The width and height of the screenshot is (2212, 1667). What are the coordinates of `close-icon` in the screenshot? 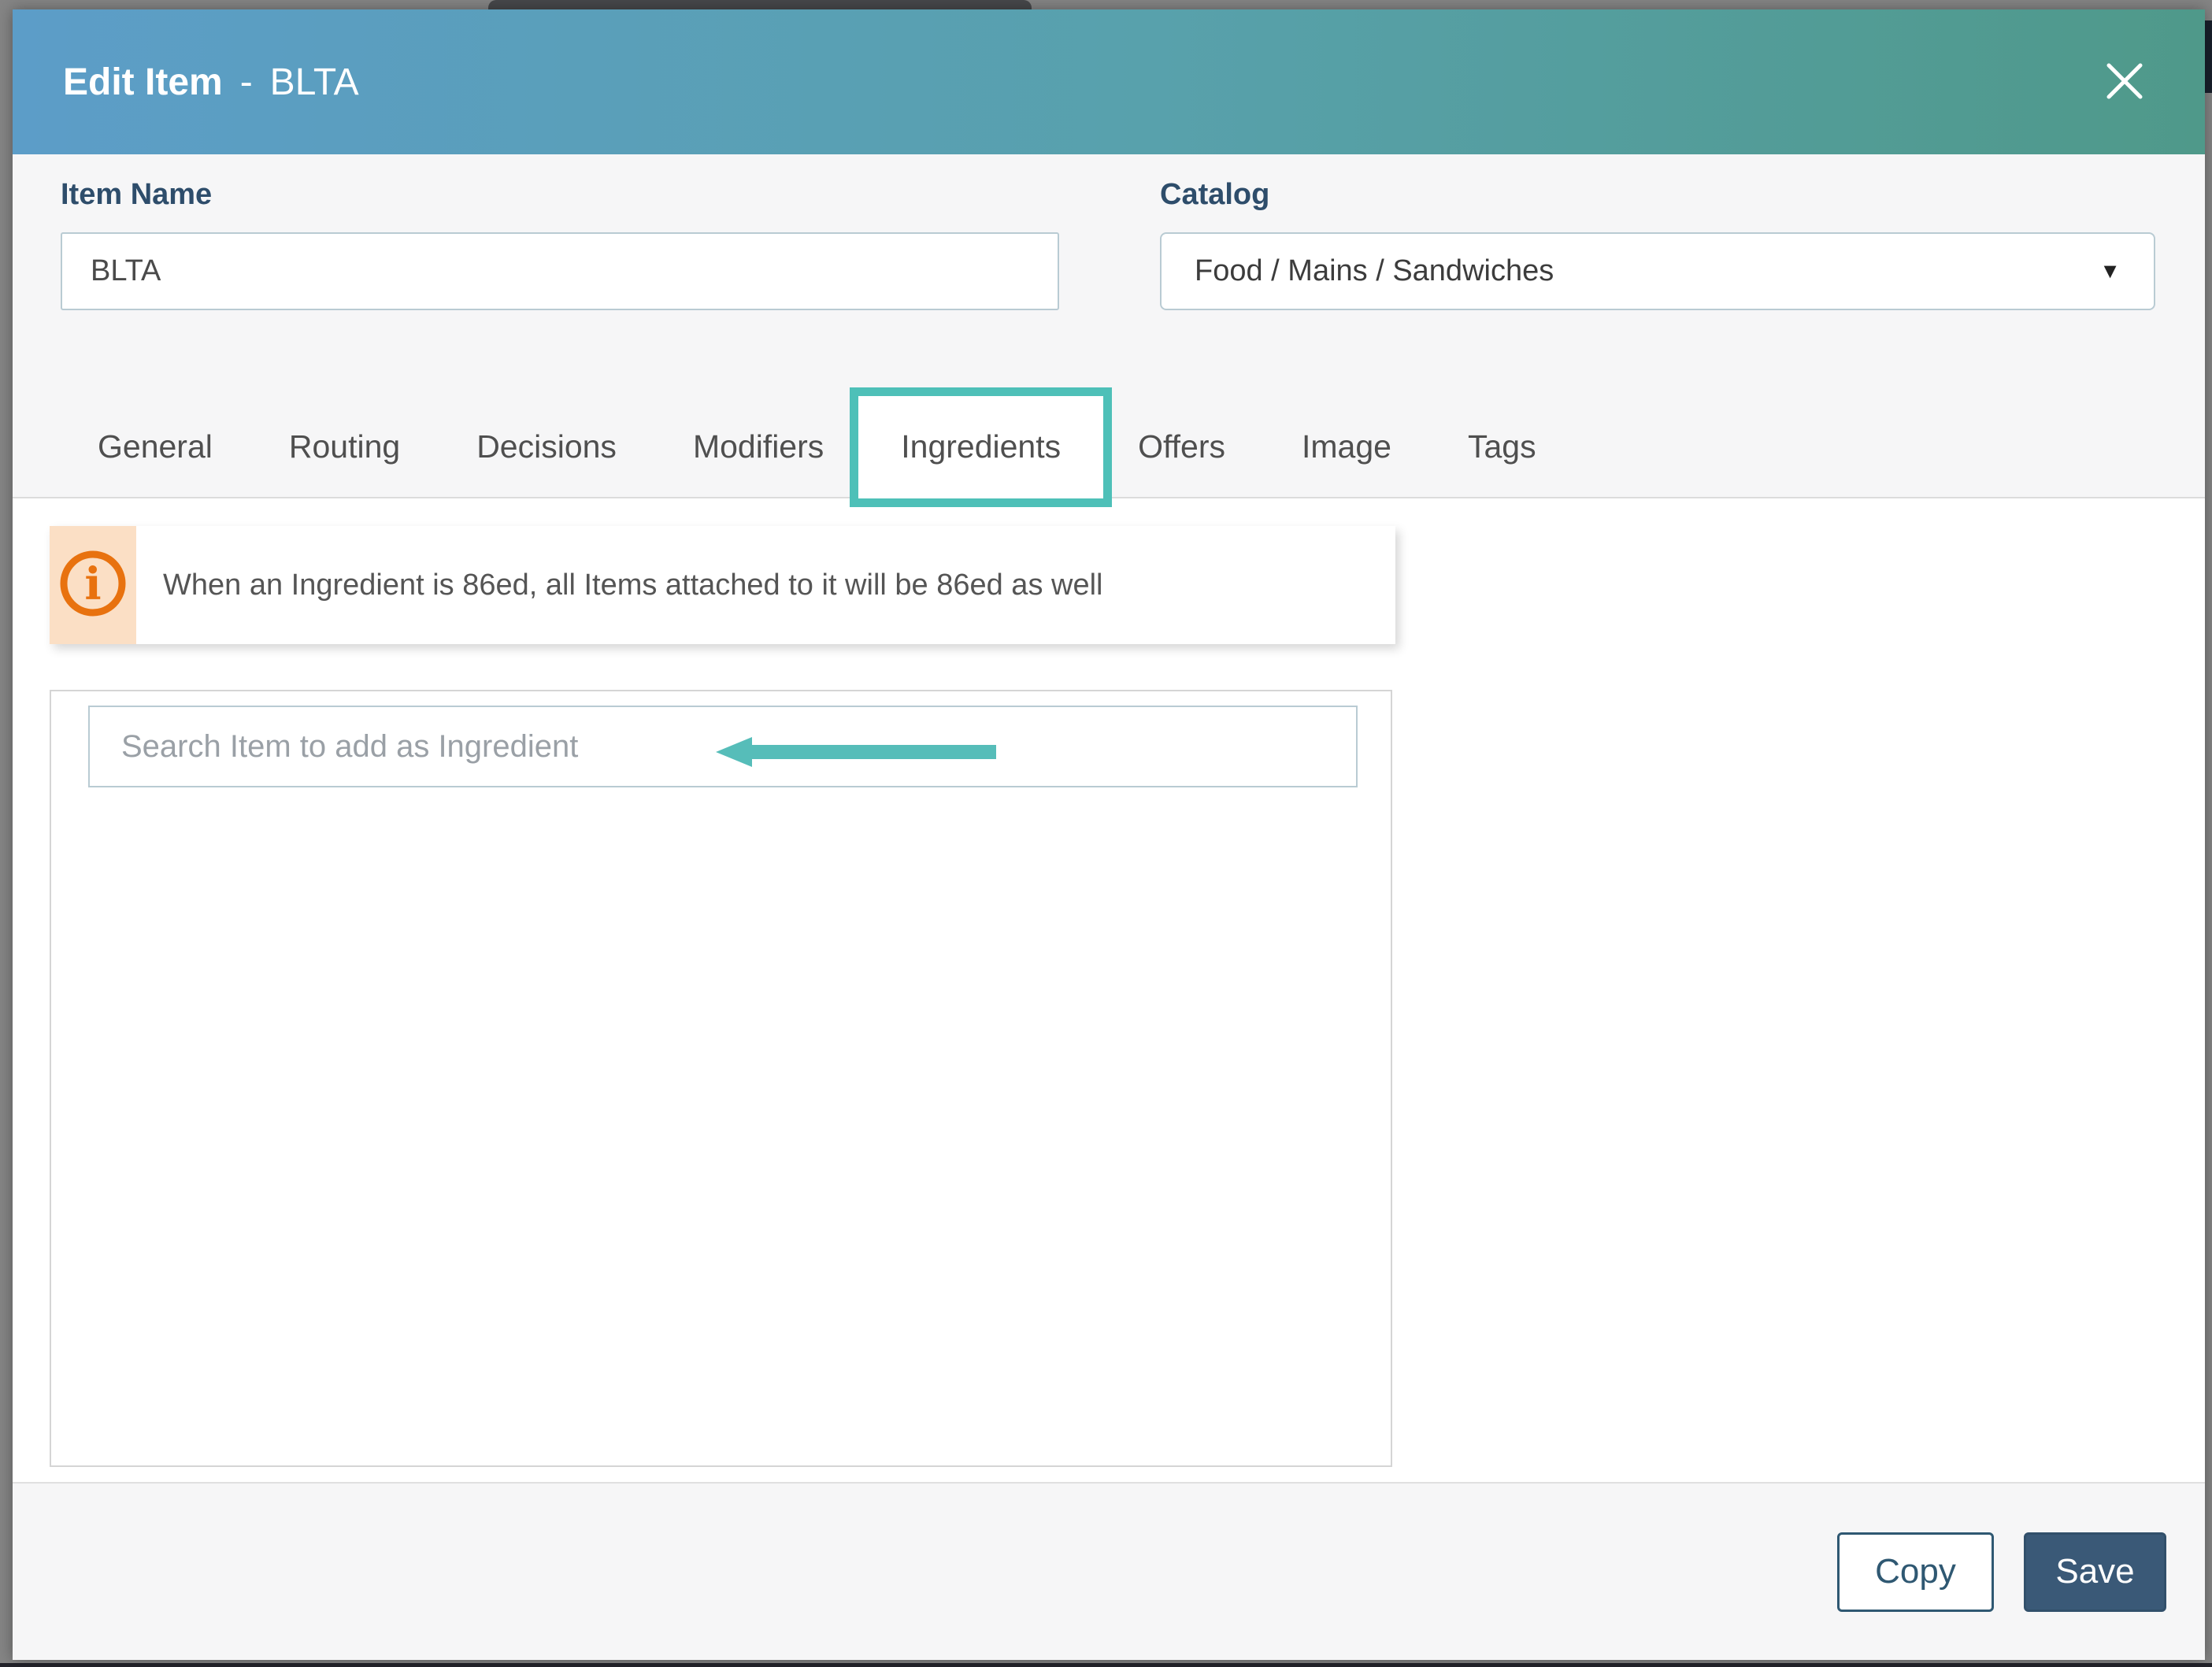 It's located at (2124, 82).